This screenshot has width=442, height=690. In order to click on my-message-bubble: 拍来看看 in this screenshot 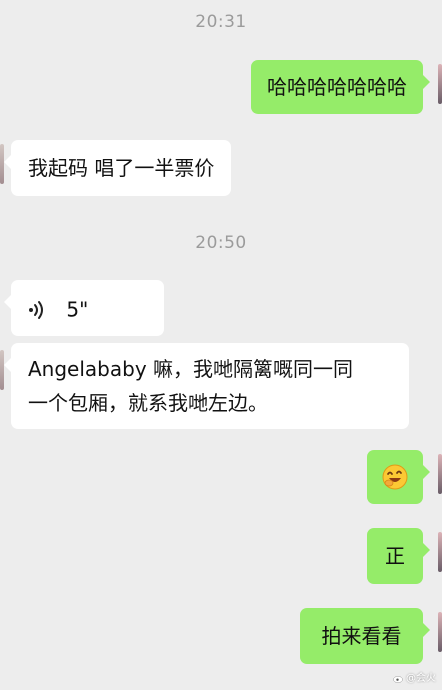, I will do `click(365, 636)`.